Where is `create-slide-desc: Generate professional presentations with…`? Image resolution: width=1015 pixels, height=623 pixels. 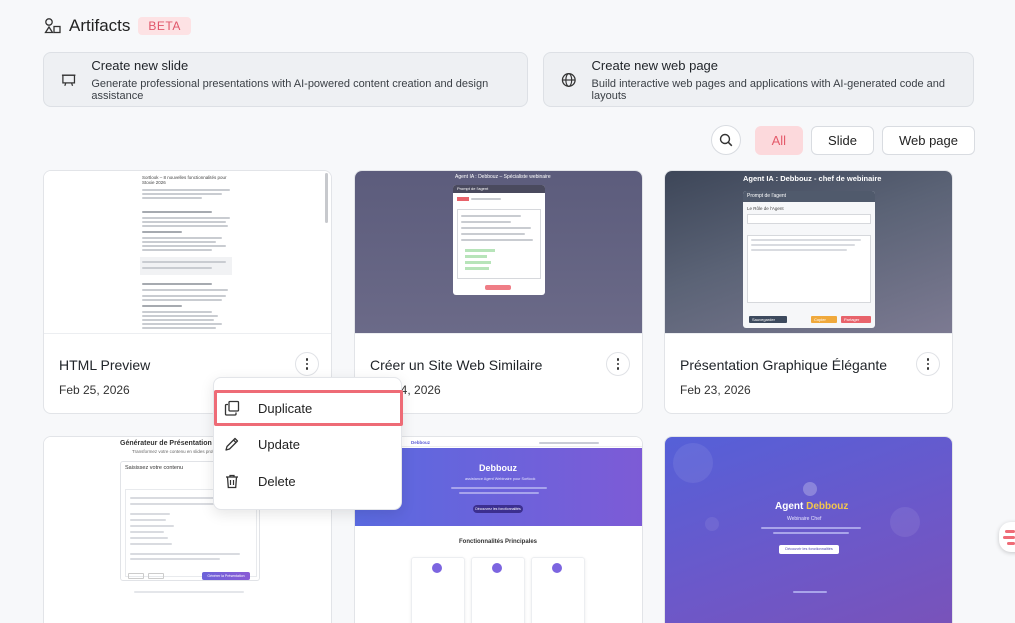 create-slide-desc: Generate professional presentations with… is located at coordinates (290, 89).